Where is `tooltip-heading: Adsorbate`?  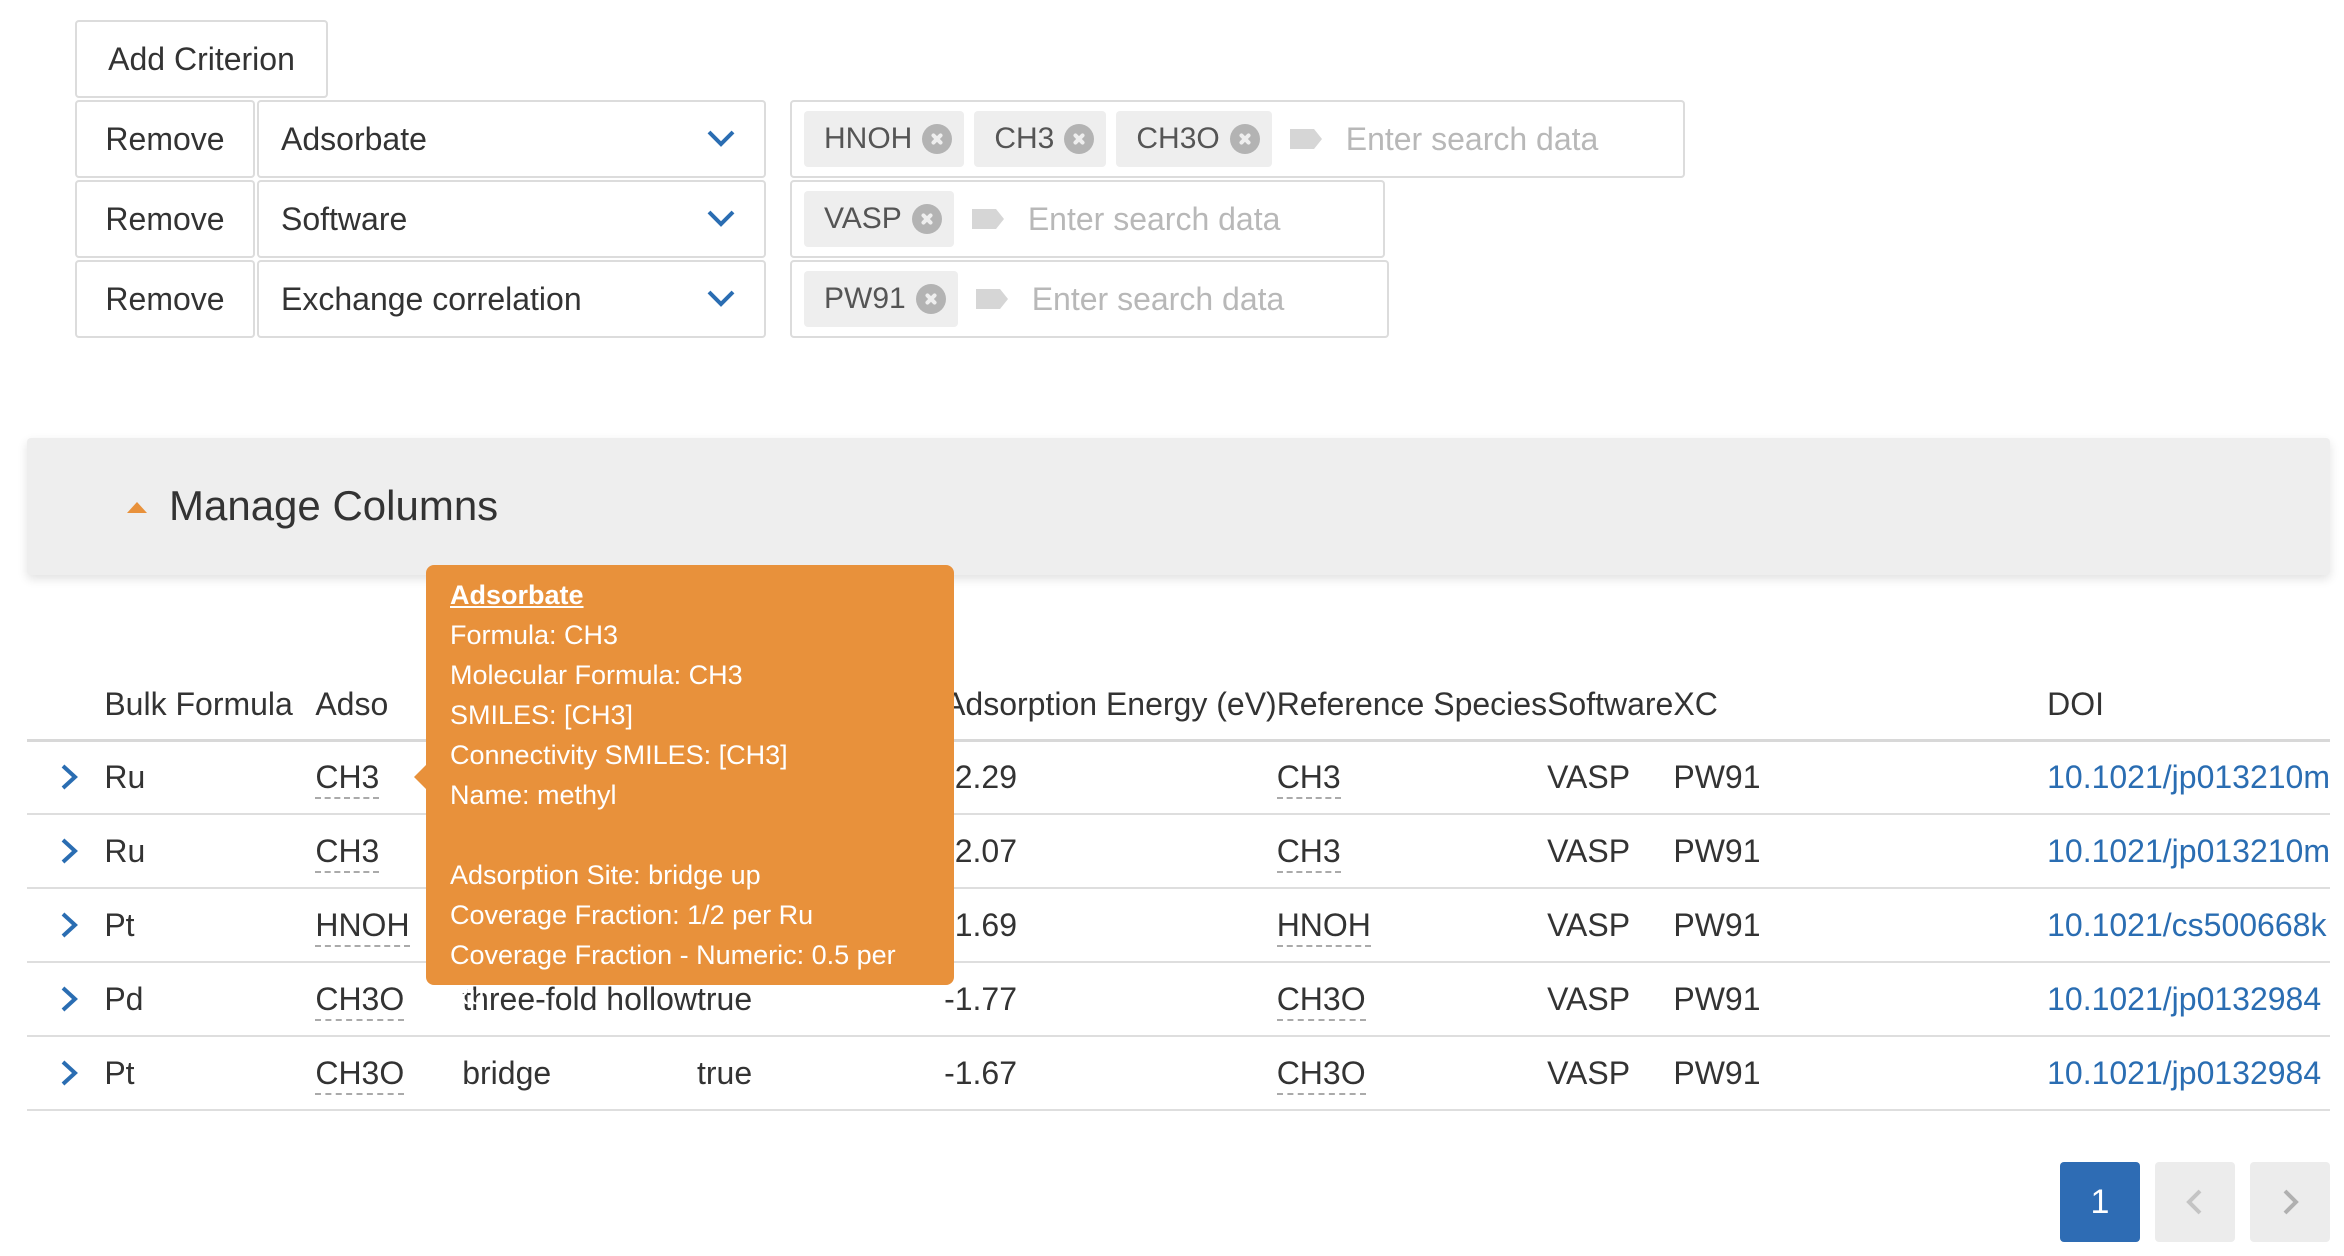 tooltip-heading: Adsorbate is located at coordinates (517, 595).